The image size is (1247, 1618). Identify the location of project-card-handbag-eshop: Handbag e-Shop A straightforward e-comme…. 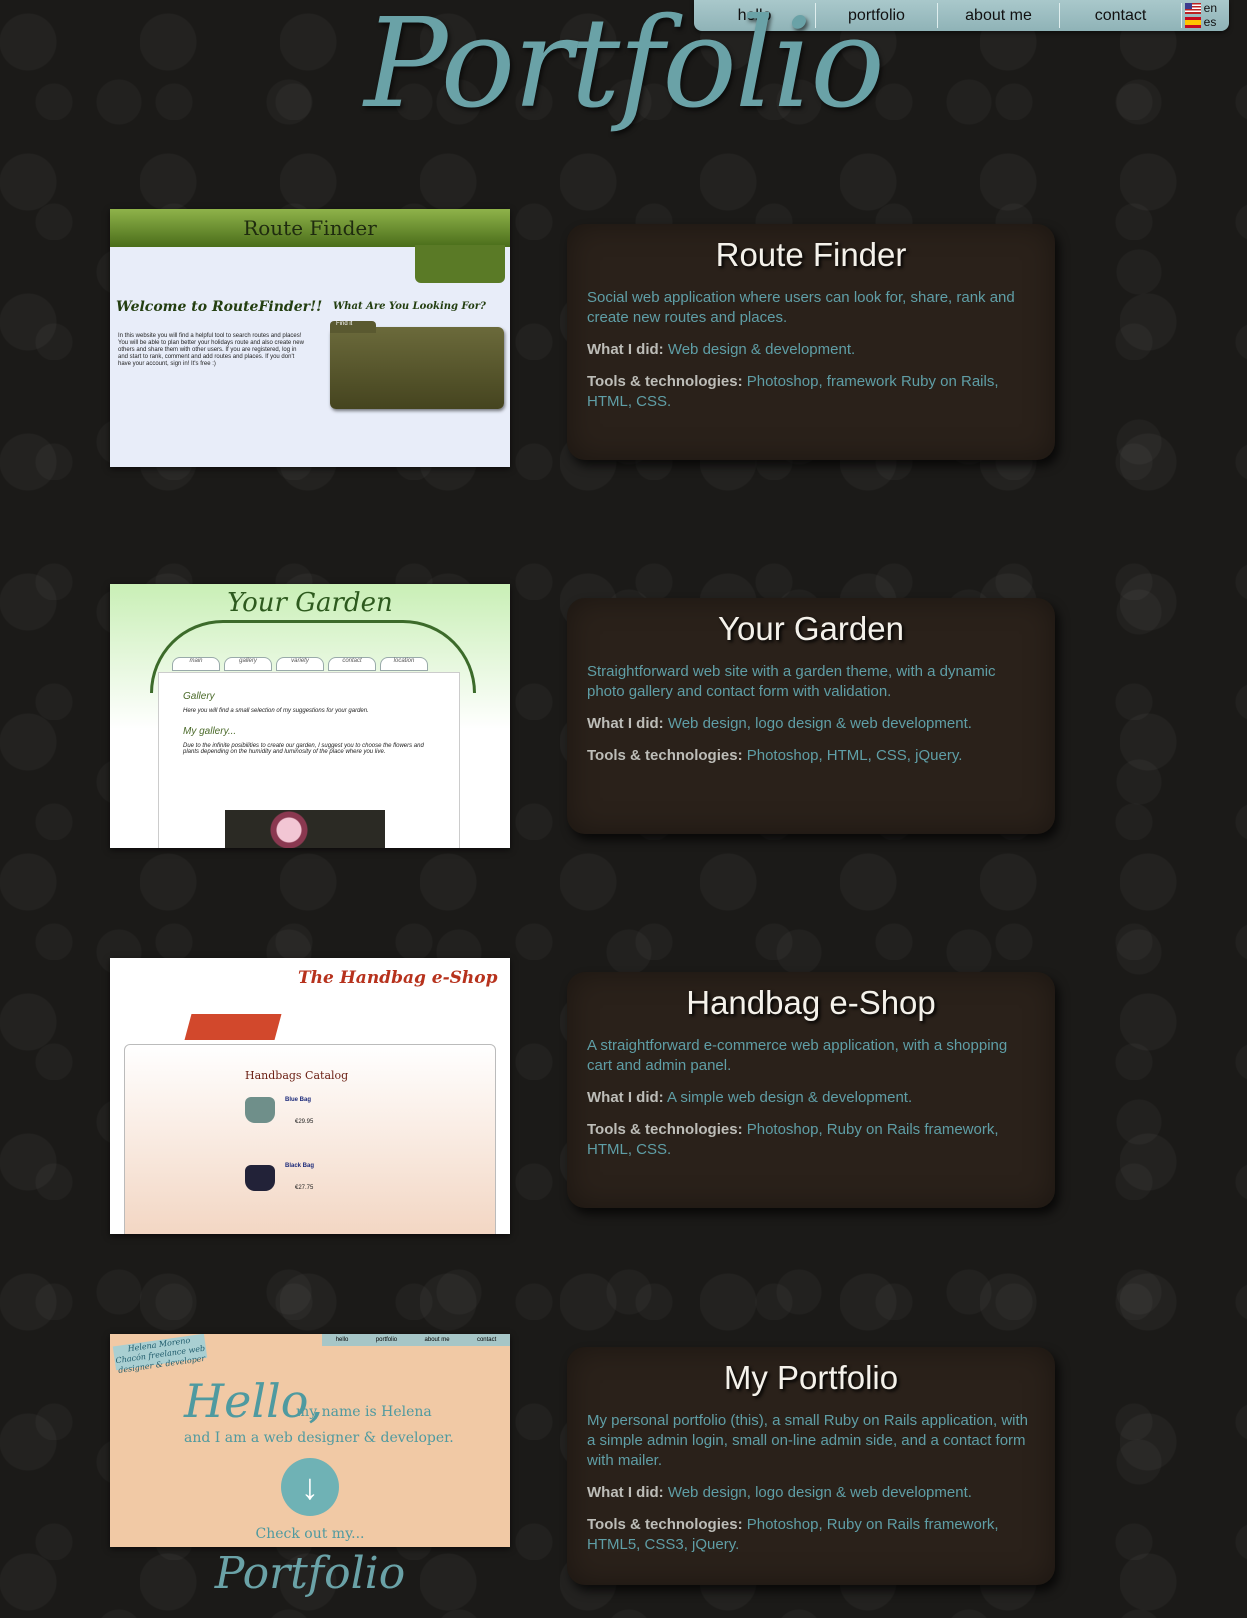
(811, 1090).